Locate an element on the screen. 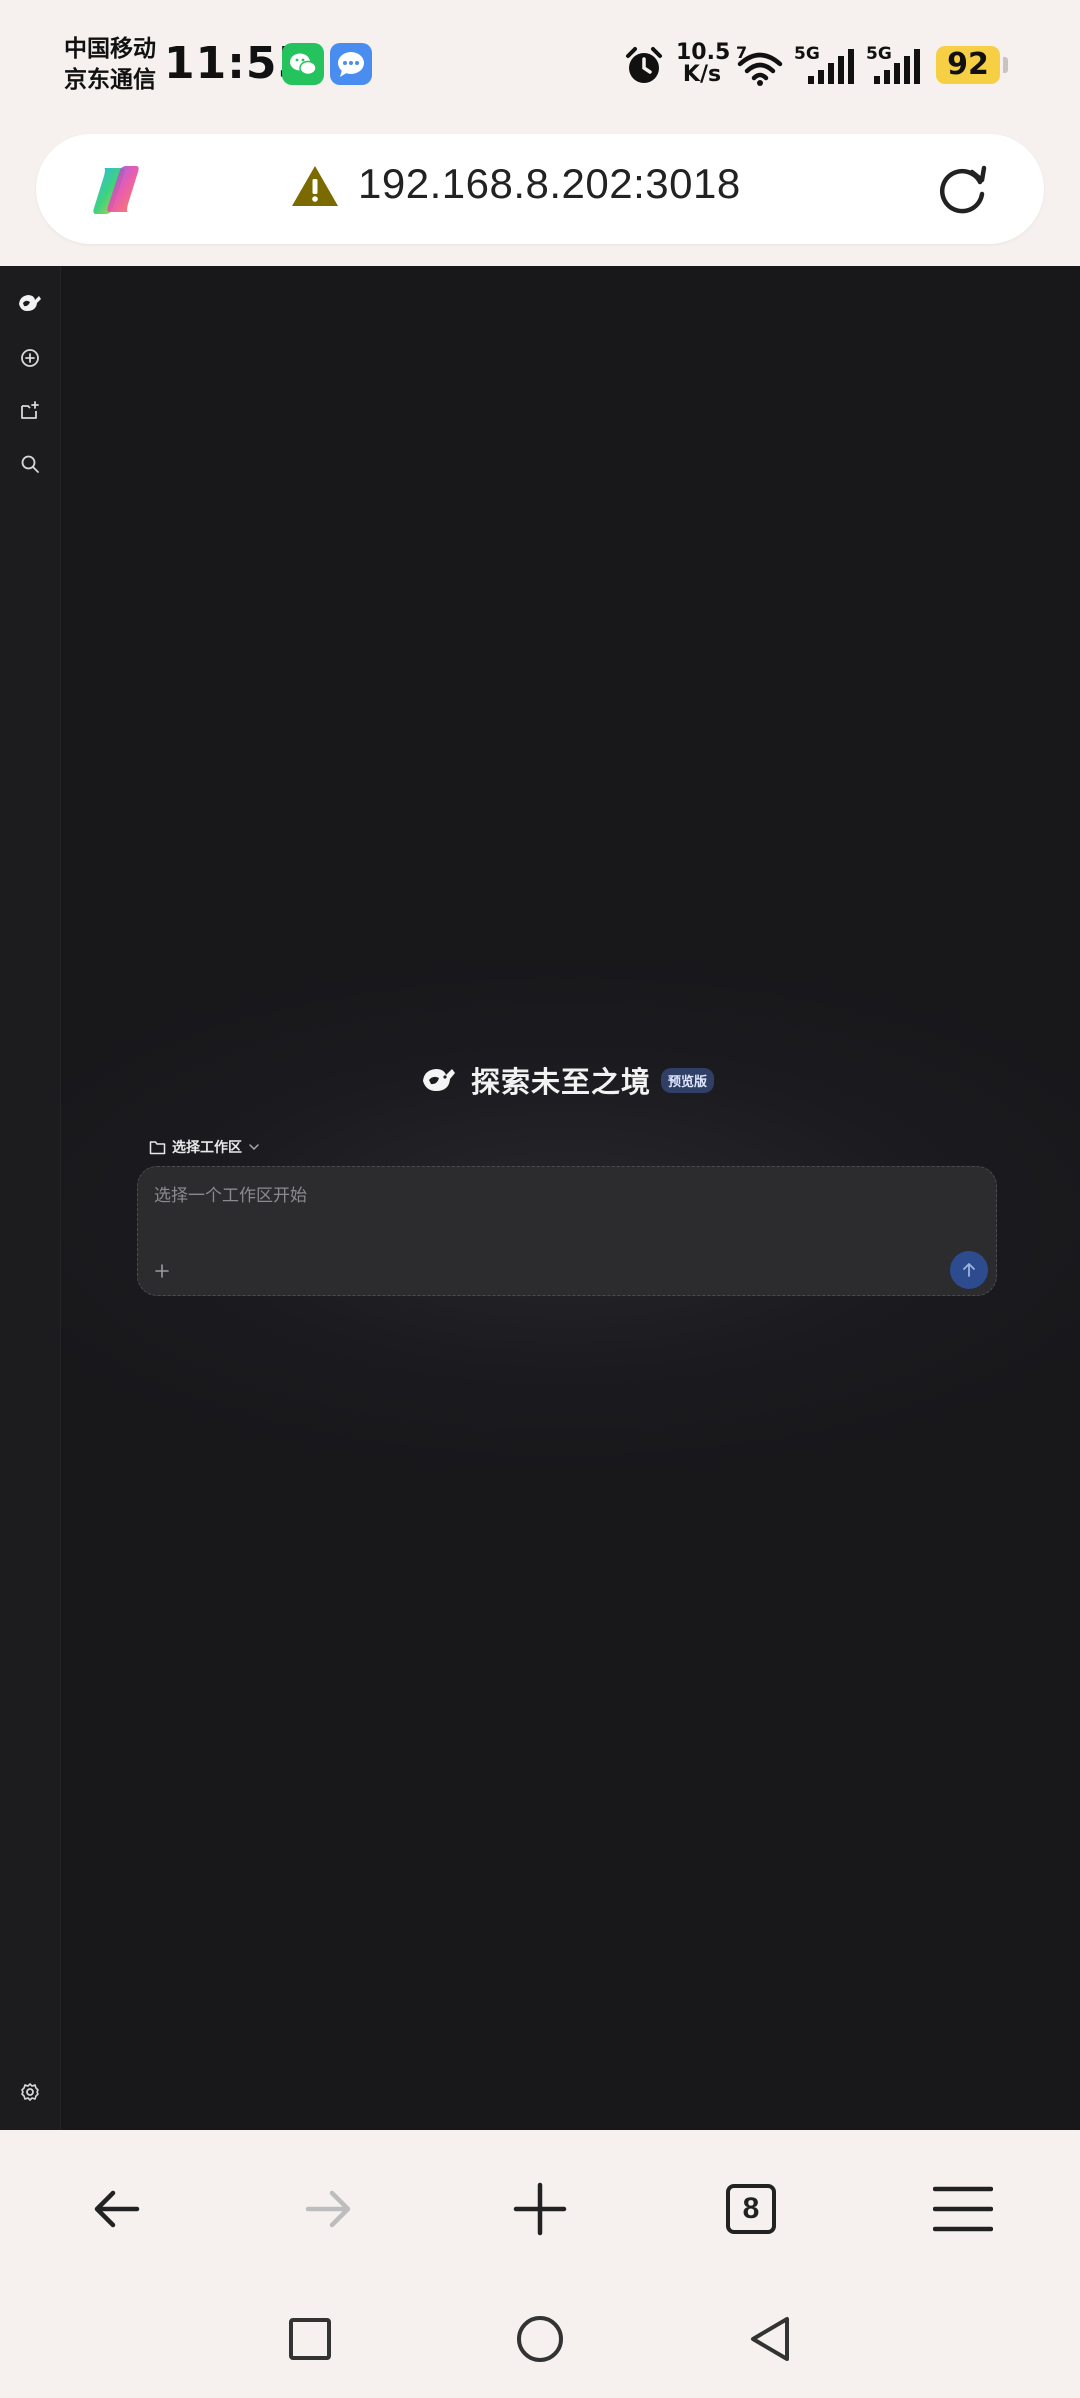  carrier-line-1: 中国移动 is located at coordinates (110, 49).